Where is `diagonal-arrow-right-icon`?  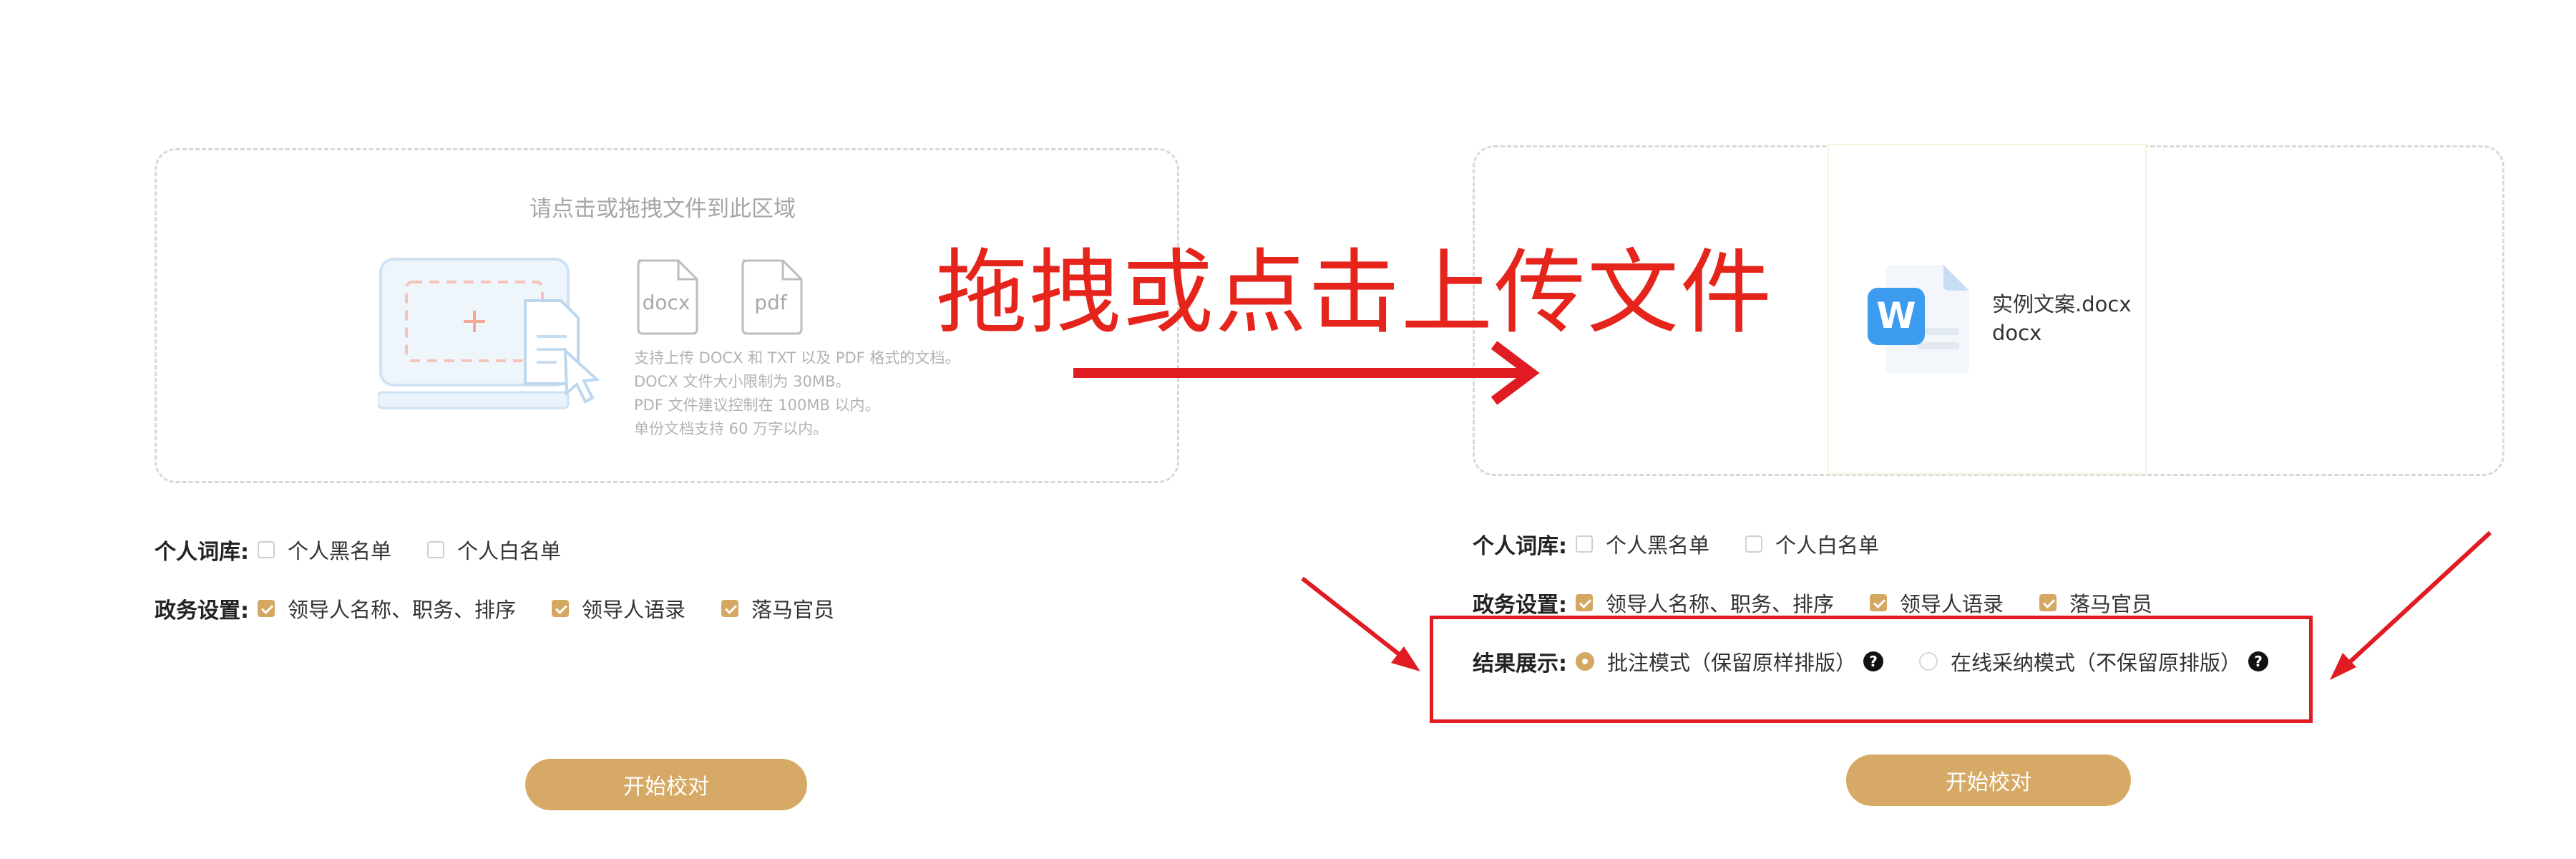 diagonal-arrow-right-icon is located at coordinates (2411, 605).